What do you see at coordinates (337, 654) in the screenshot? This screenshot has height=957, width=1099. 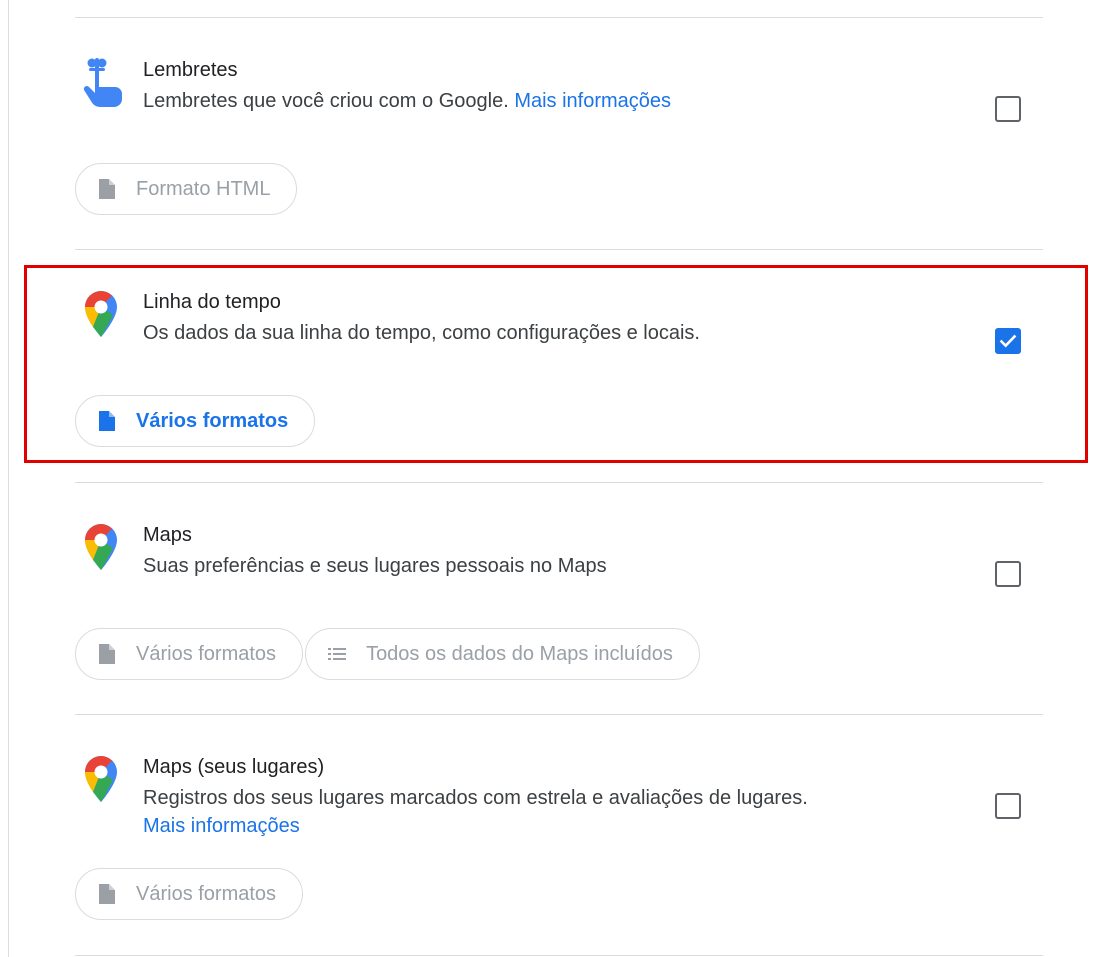 I see `list-icon` at bounding box center [337, 654].